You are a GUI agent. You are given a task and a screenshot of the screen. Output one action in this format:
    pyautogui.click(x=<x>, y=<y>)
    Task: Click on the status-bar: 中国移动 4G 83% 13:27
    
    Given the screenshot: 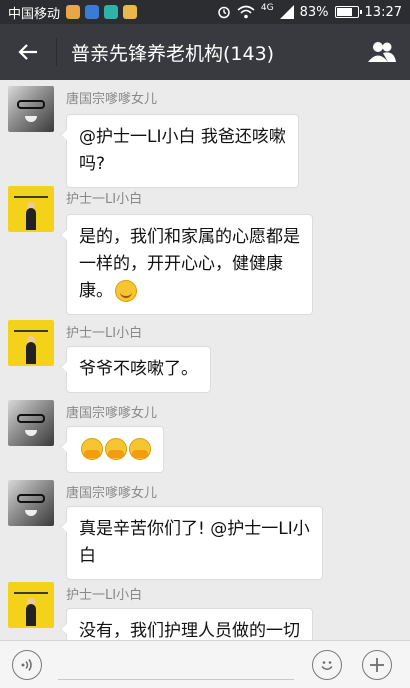 What is the action you would take?
    pyautogui.click(x=205, y=12)
    